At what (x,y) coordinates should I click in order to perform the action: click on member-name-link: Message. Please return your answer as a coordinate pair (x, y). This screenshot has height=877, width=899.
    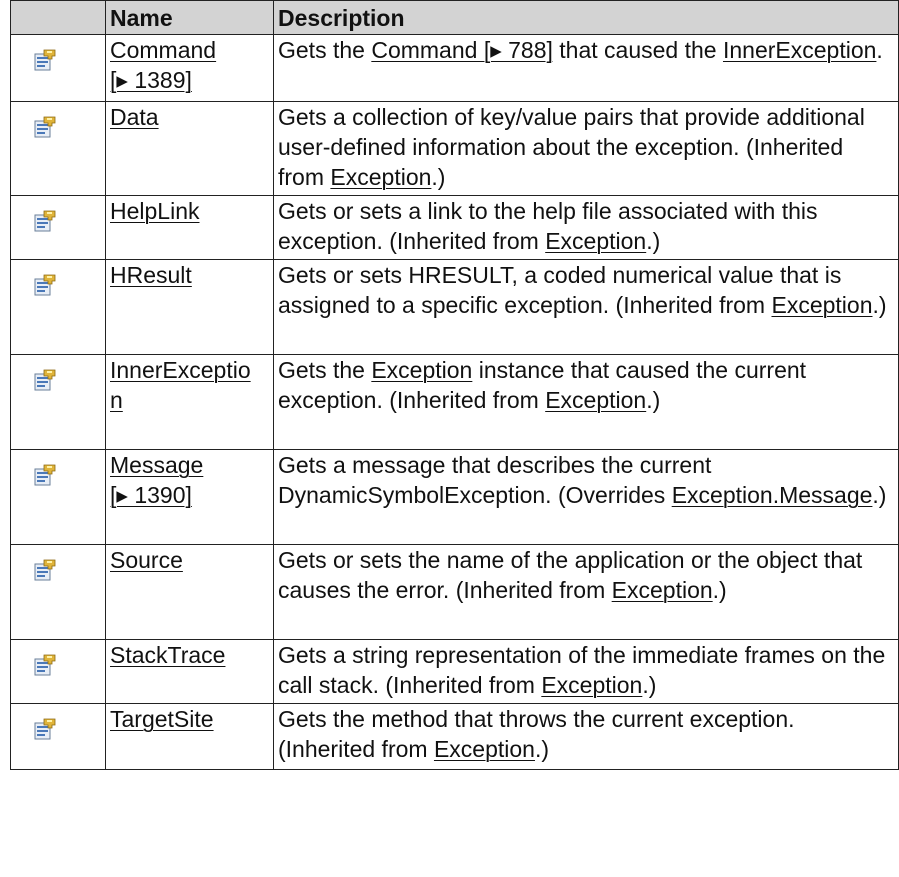
    Looking at the image, I should click on (156, 465).